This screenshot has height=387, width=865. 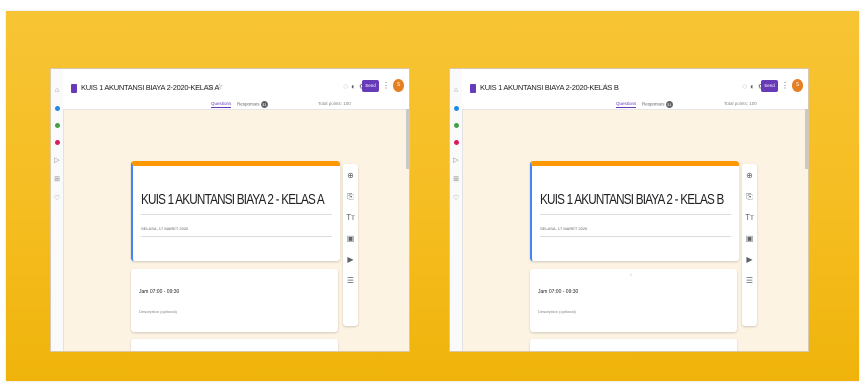 I want to click on document-title: KUIS 1 AKUNTANSI BIAYA 2-2020-KELAS A, so click(x=150, y=87).